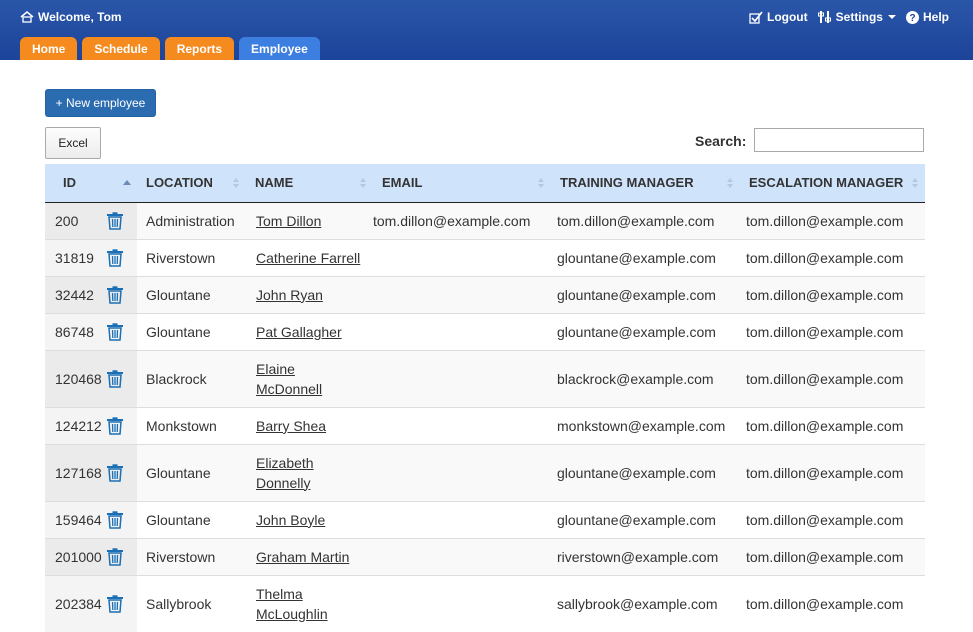  I want to click on name-cell: Catherine Farrell, so click(309, 257).